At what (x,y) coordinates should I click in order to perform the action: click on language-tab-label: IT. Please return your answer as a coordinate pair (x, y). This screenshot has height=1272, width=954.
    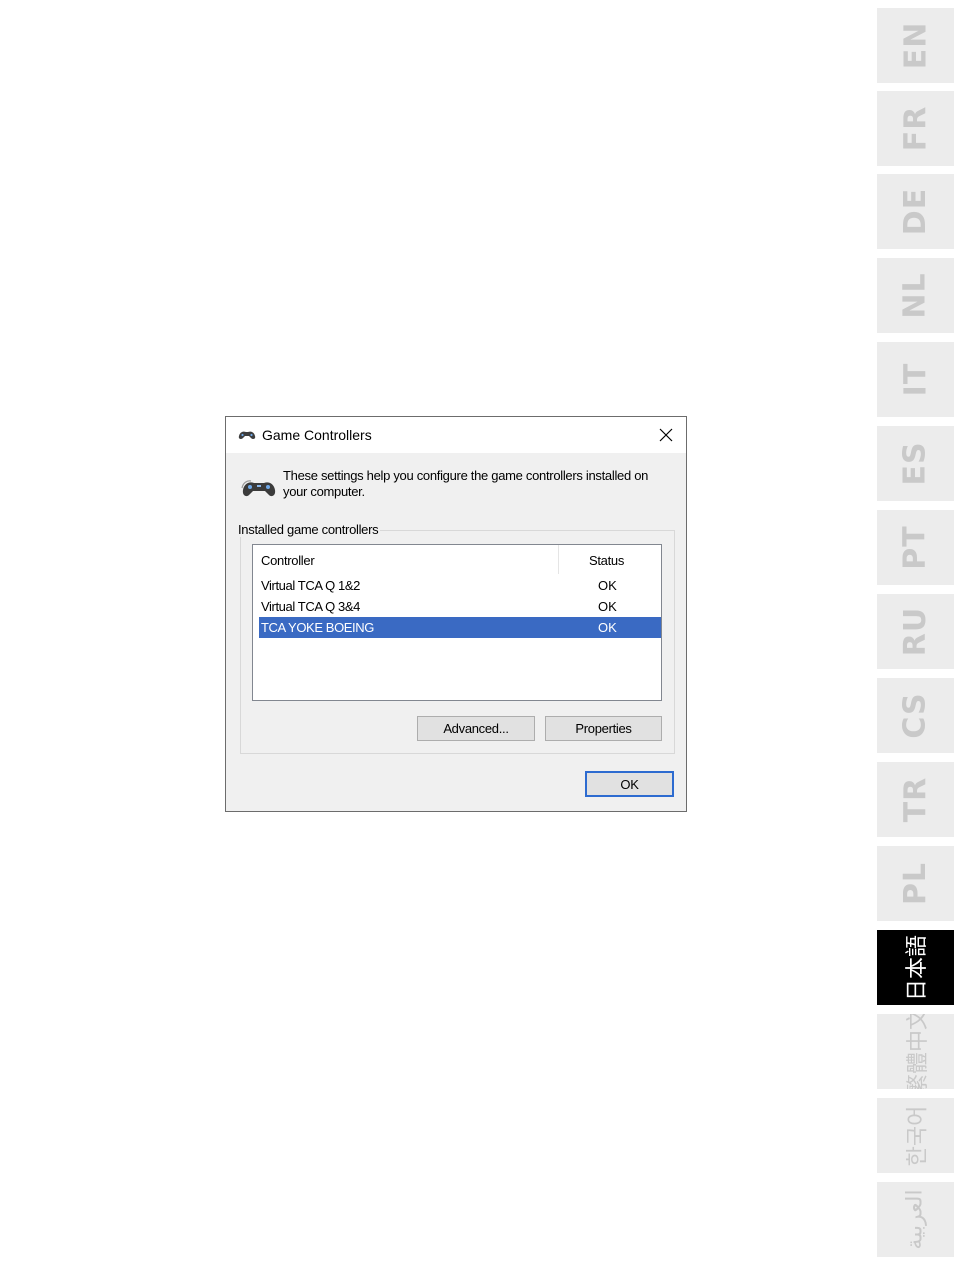
    Looking at the image, I should click on (915, 379).